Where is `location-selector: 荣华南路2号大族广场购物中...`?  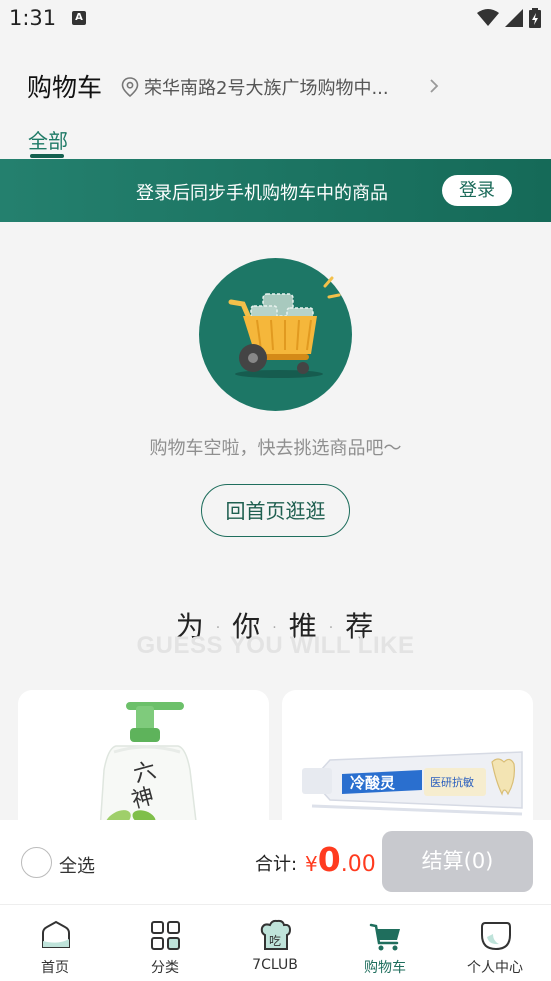
location-selector: 荣华南路2号大族广场购物中... is located at coordinates (255, 87).